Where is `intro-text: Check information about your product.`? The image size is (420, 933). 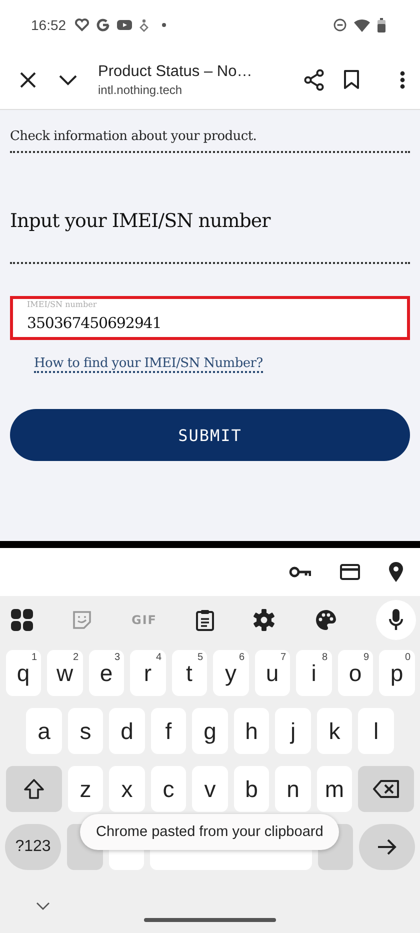 intro-text: Check information about your product. is located at coordinates (133, 136).